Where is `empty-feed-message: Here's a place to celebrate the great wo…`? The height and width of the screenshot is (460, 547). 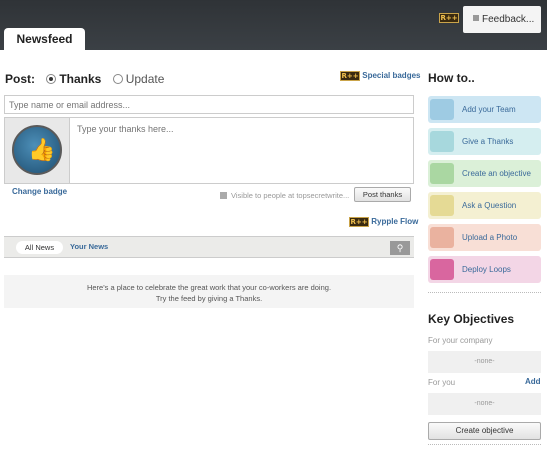
empty-feed-message: Here's a place to celebrate the great wo… is located at coordinates (209, 291).